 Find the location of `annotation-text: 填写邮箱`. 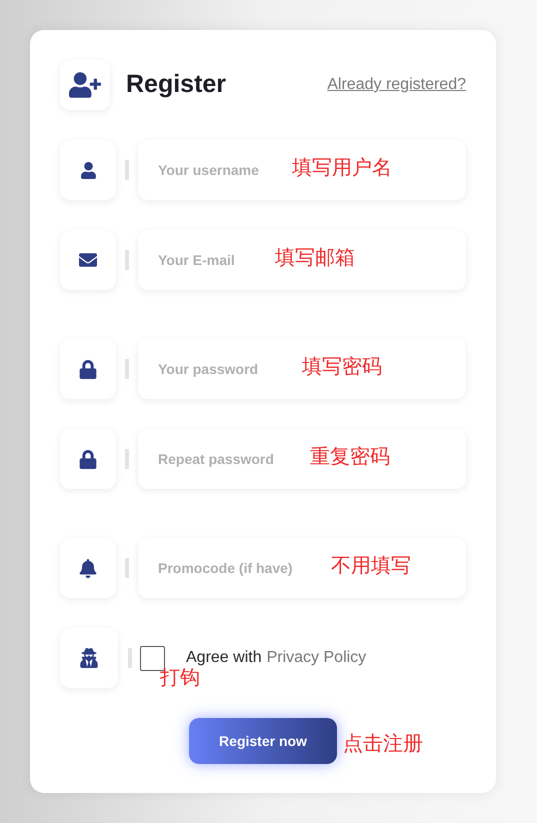

annotation-text: 填写邮箱 is located at coordinates (315, 258).